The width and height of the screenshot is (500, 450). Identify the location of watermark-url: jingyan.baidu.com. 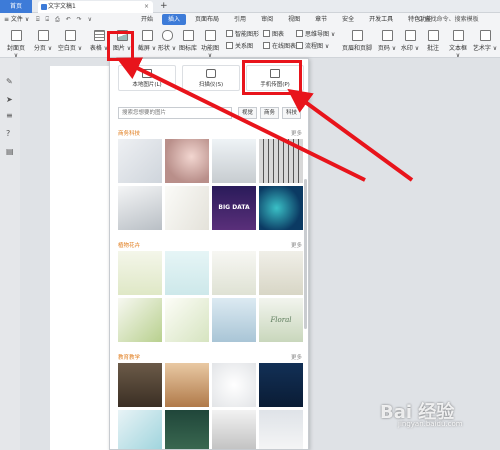
(430, 424).